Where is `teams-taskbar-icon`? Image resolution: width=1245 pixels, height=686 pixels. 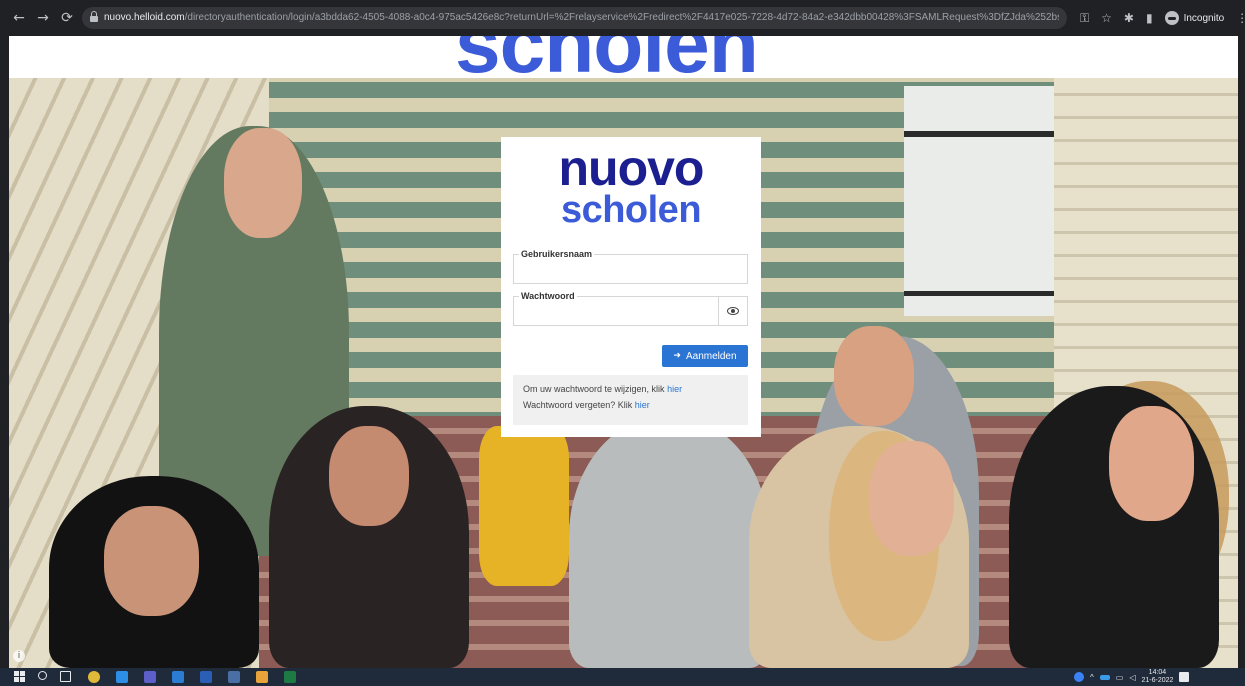
teams-taskbar-icon is located at coordinates (150, 677).